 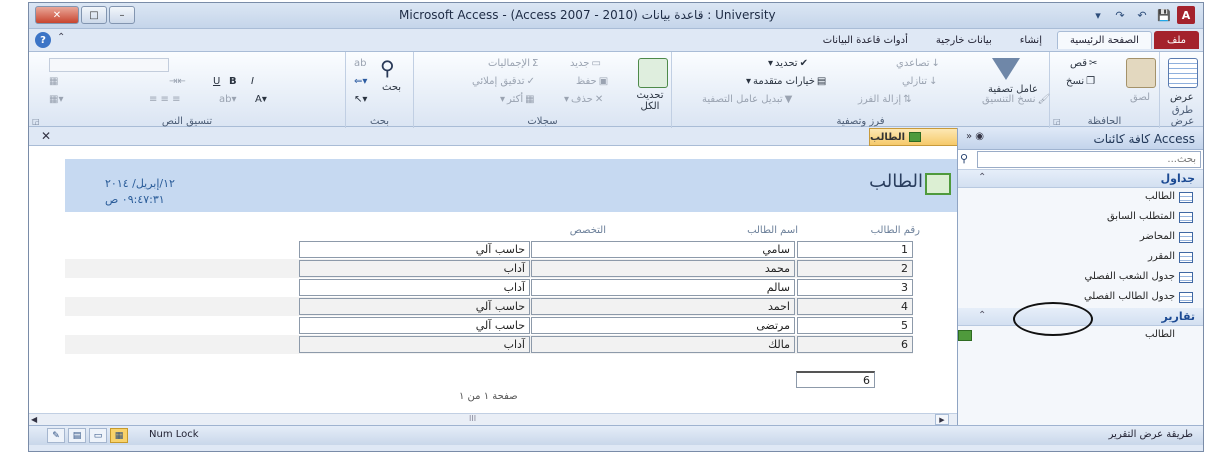 I want to click on alt-row-color-icon: ▦▾, so click(x=56, y=99).